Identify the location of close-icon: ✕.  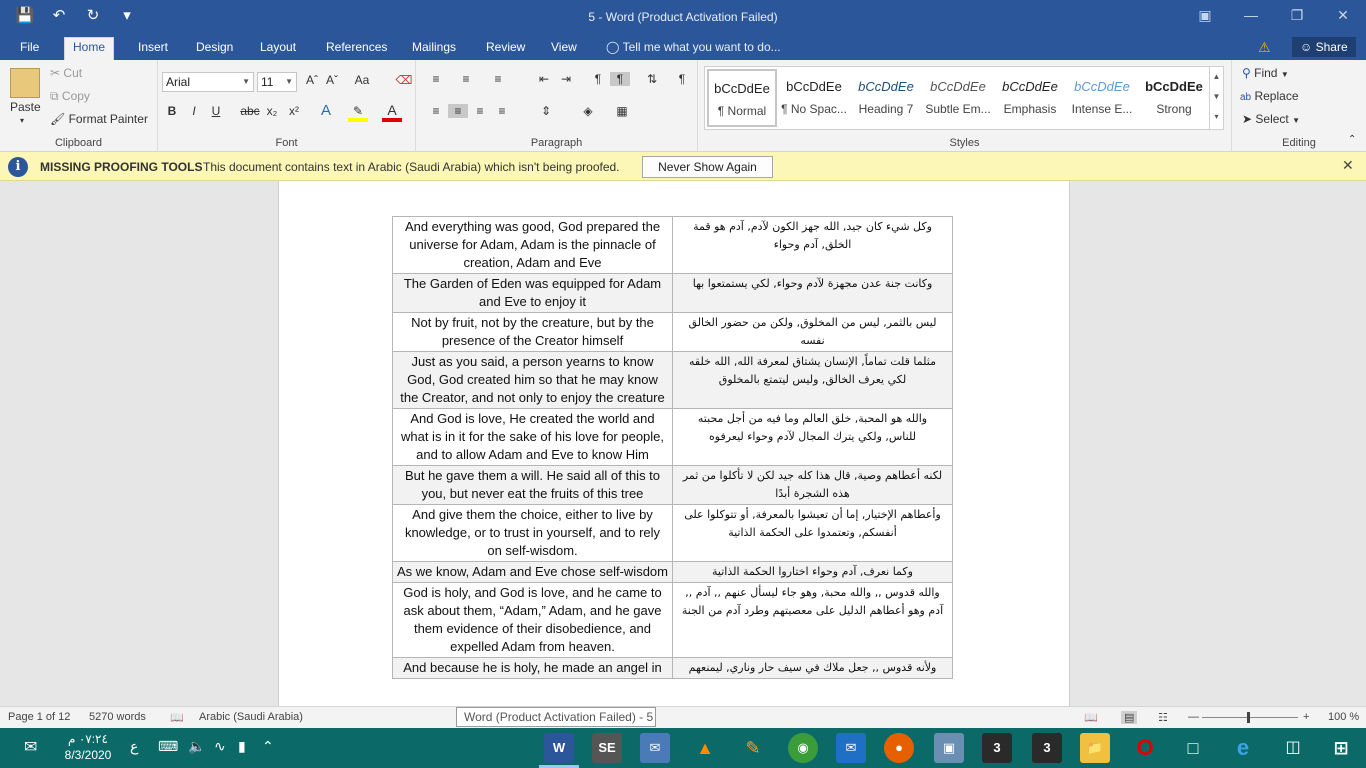
(1343, 16).